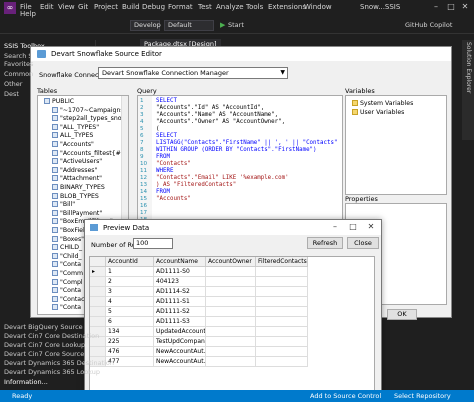  What do you see at coordinates (44, 345) in the screenshot?
I see `toolbox-item: Devart Cin7 Core Lookup` at bounding box center [44, 345].